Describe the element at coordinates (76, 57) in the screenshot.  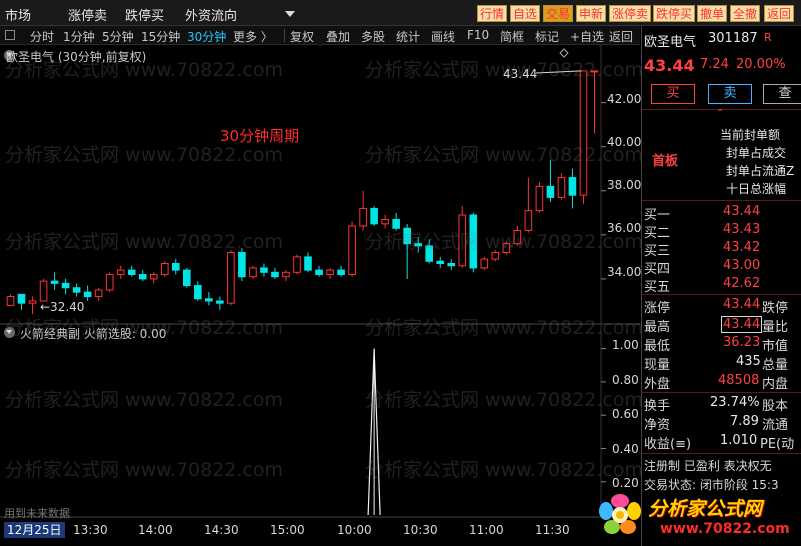
I see `main-panel-title: 欧圣电气 (30分钟,前复权)` at that location.